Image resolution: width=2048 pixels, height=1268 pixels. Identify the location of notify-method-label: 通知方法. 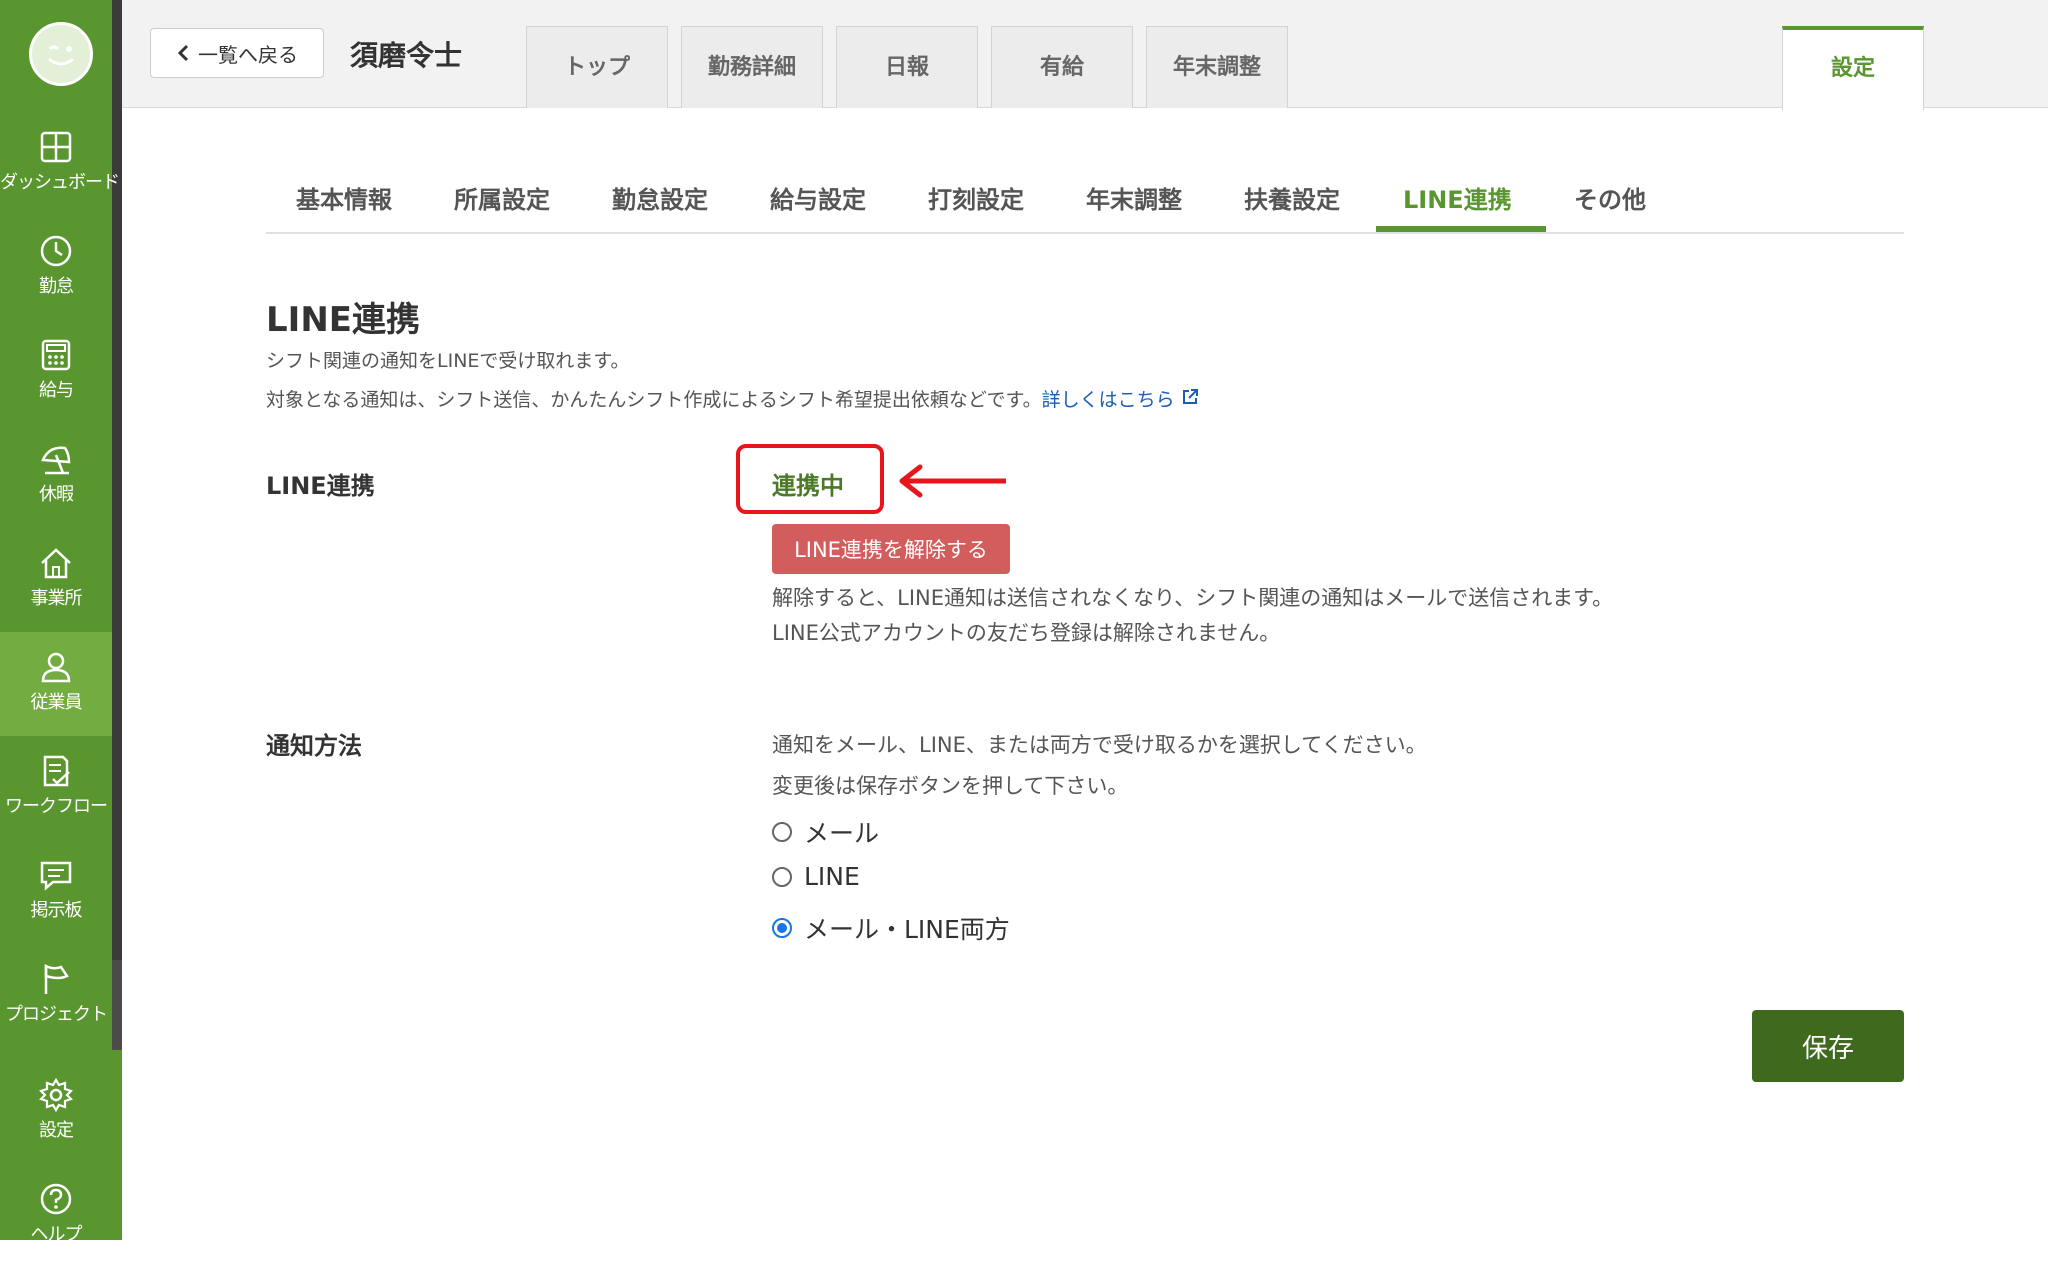
(314, 746).